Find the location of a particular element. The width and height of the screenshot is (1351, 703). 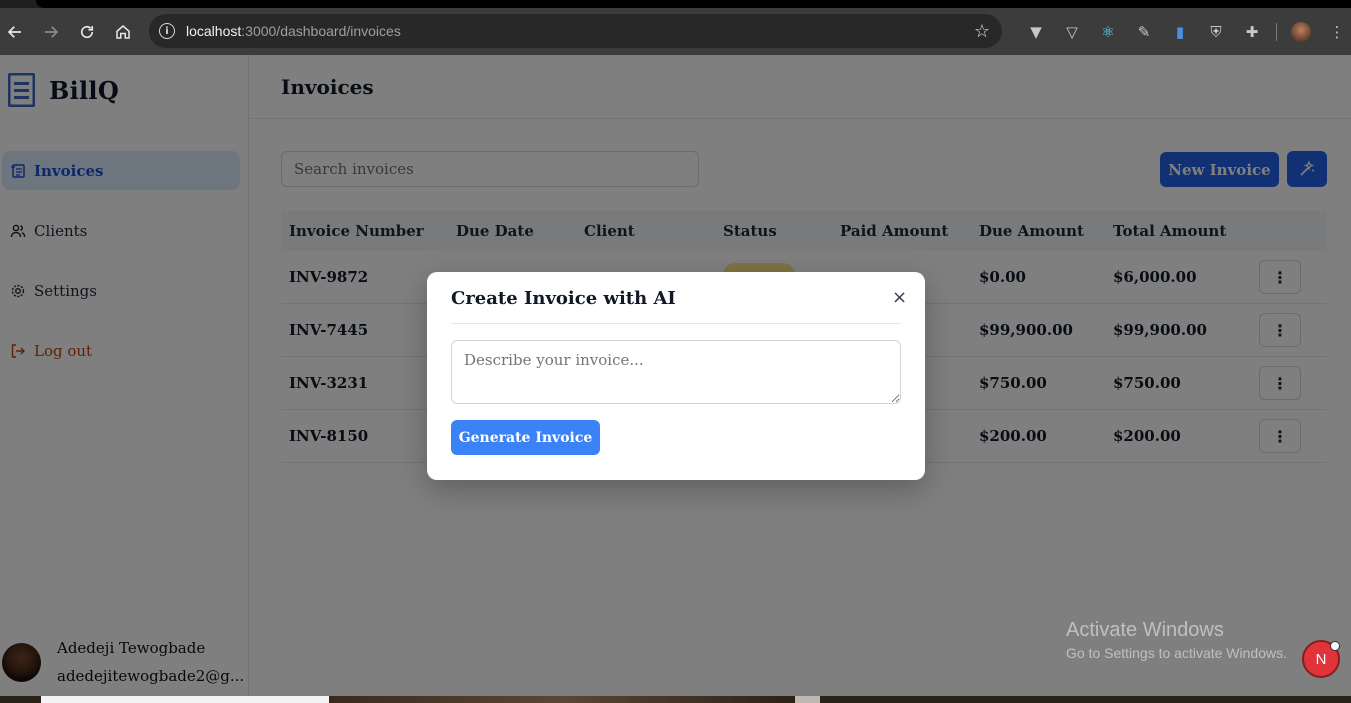

reload-icon is located at coordinates (87, 31).